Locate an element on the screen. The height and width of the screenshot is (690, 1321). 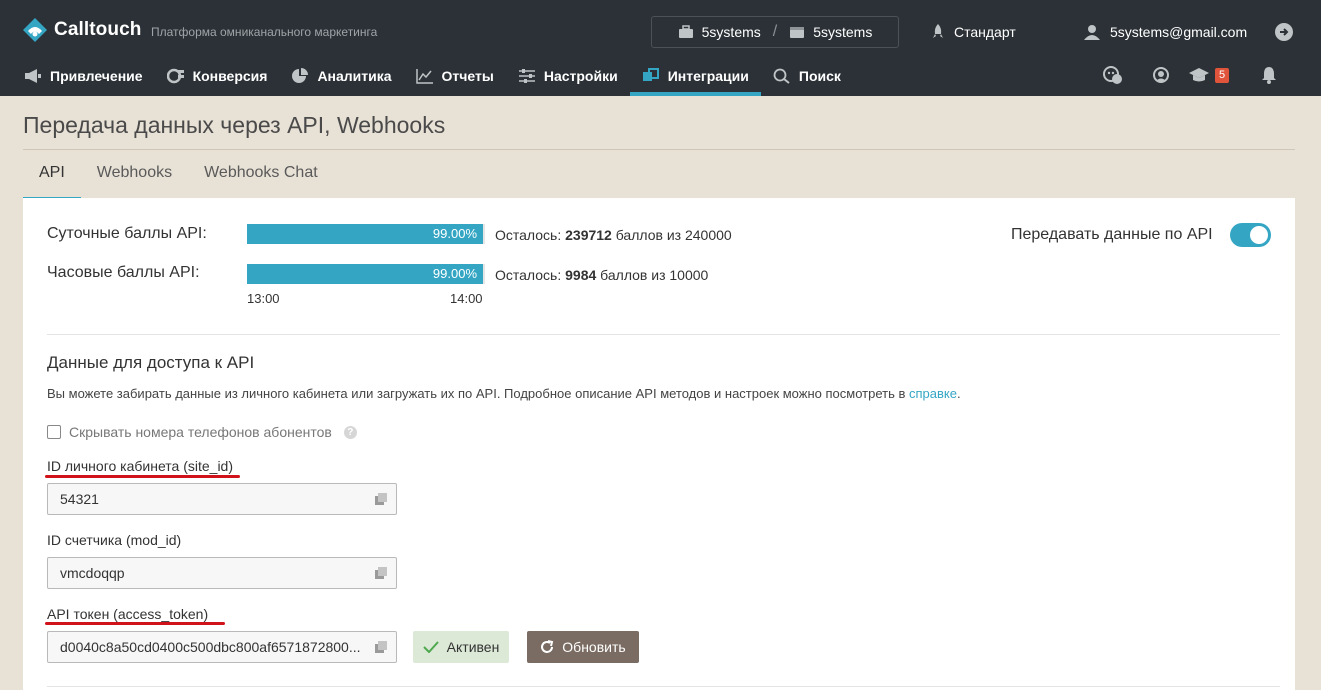
nav-label: Отчеты is located at coordinates (467, 76).